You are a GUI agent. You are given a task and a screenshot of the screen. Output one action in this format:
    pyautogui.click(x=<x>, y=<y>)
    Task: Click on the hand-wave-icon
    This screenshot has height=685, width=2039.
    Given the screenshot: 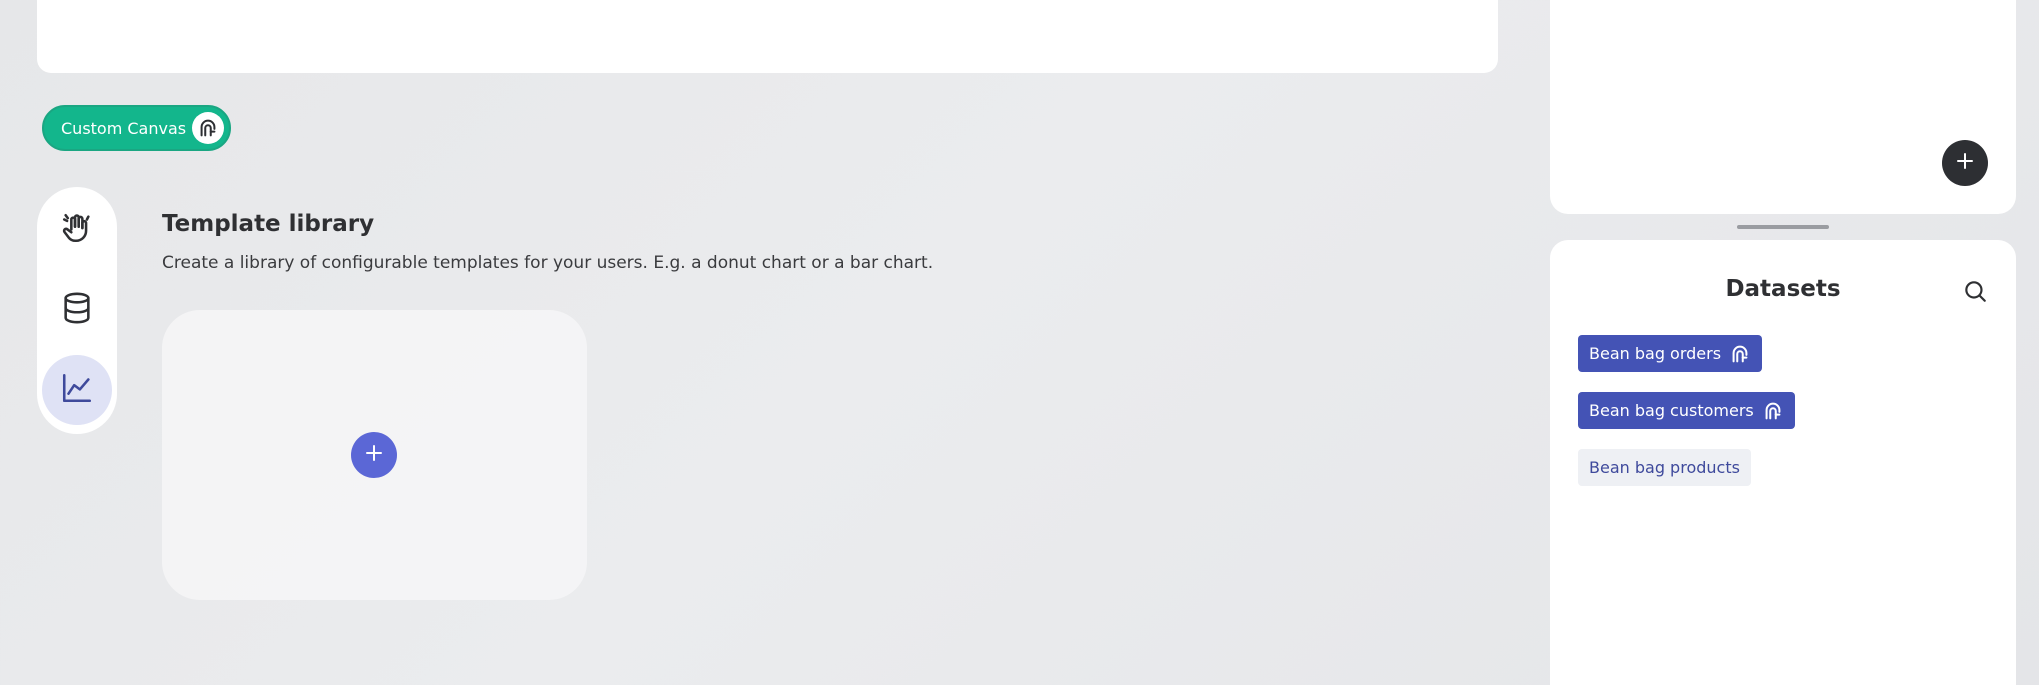 What is the action you would take?
    pyautogui.click(x=77, y=230)
    